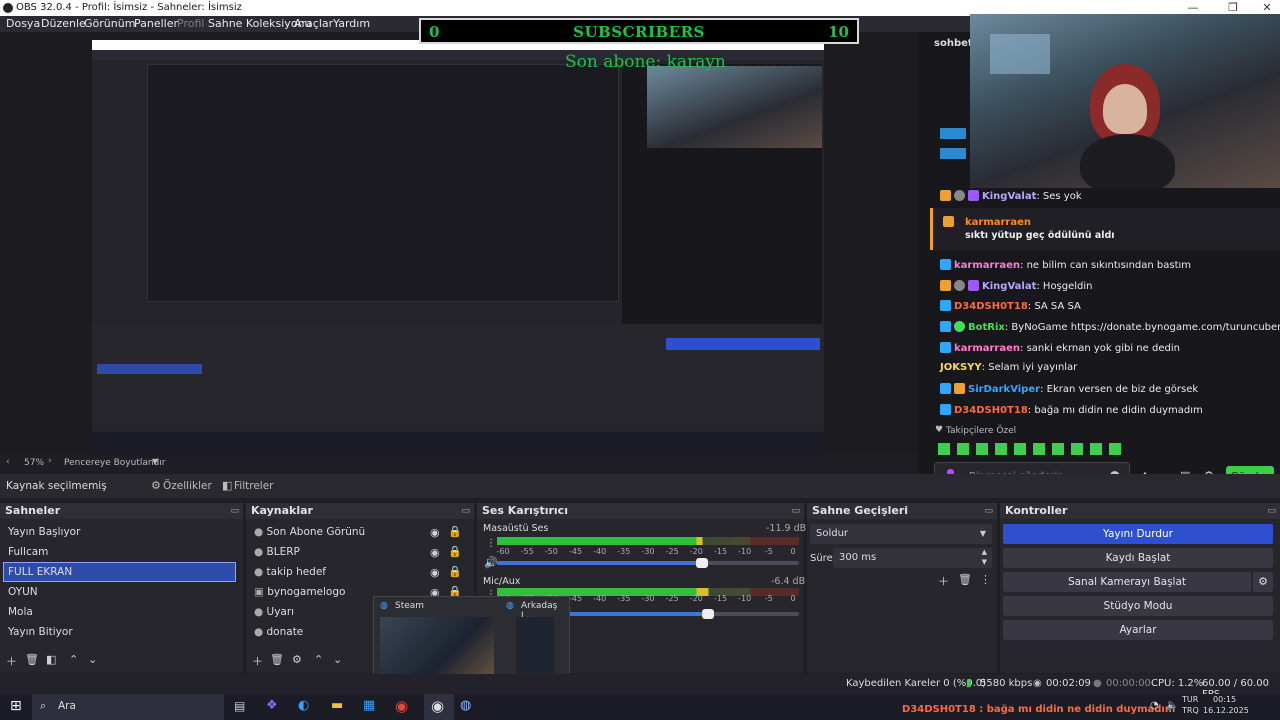  I want to click on arrow-left-icon: ‹, so click(8, 462).